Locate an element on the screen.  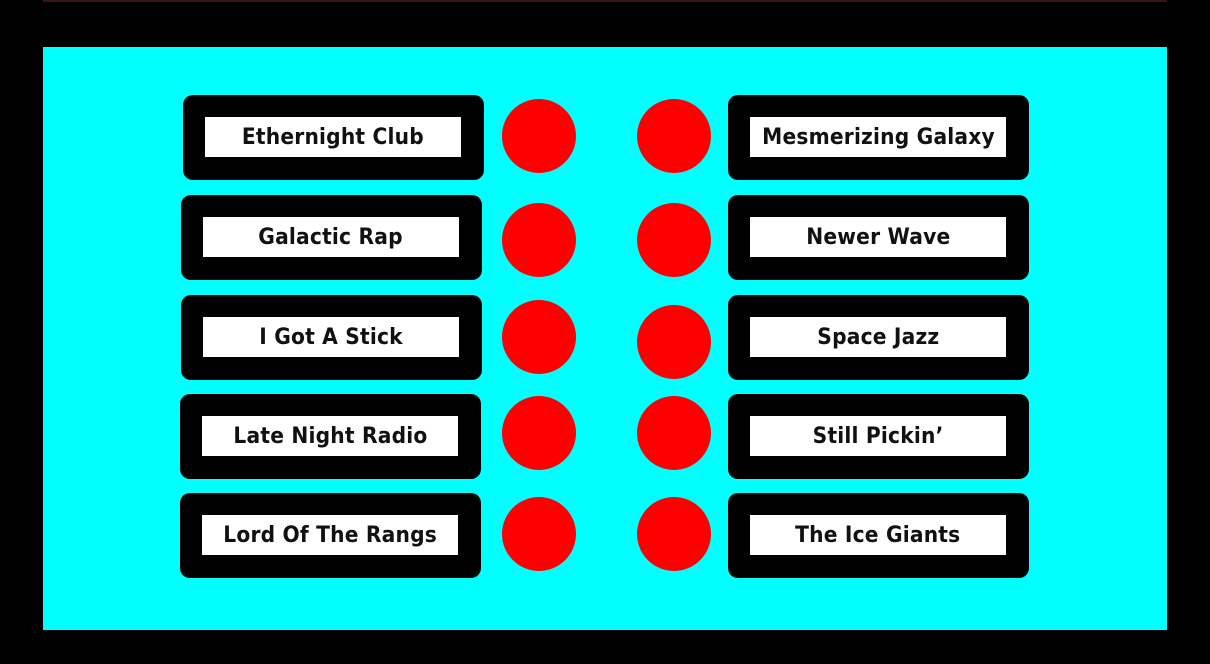
station-label-box: Mesmerizing Galaxy is located at coordinates (878, 137).